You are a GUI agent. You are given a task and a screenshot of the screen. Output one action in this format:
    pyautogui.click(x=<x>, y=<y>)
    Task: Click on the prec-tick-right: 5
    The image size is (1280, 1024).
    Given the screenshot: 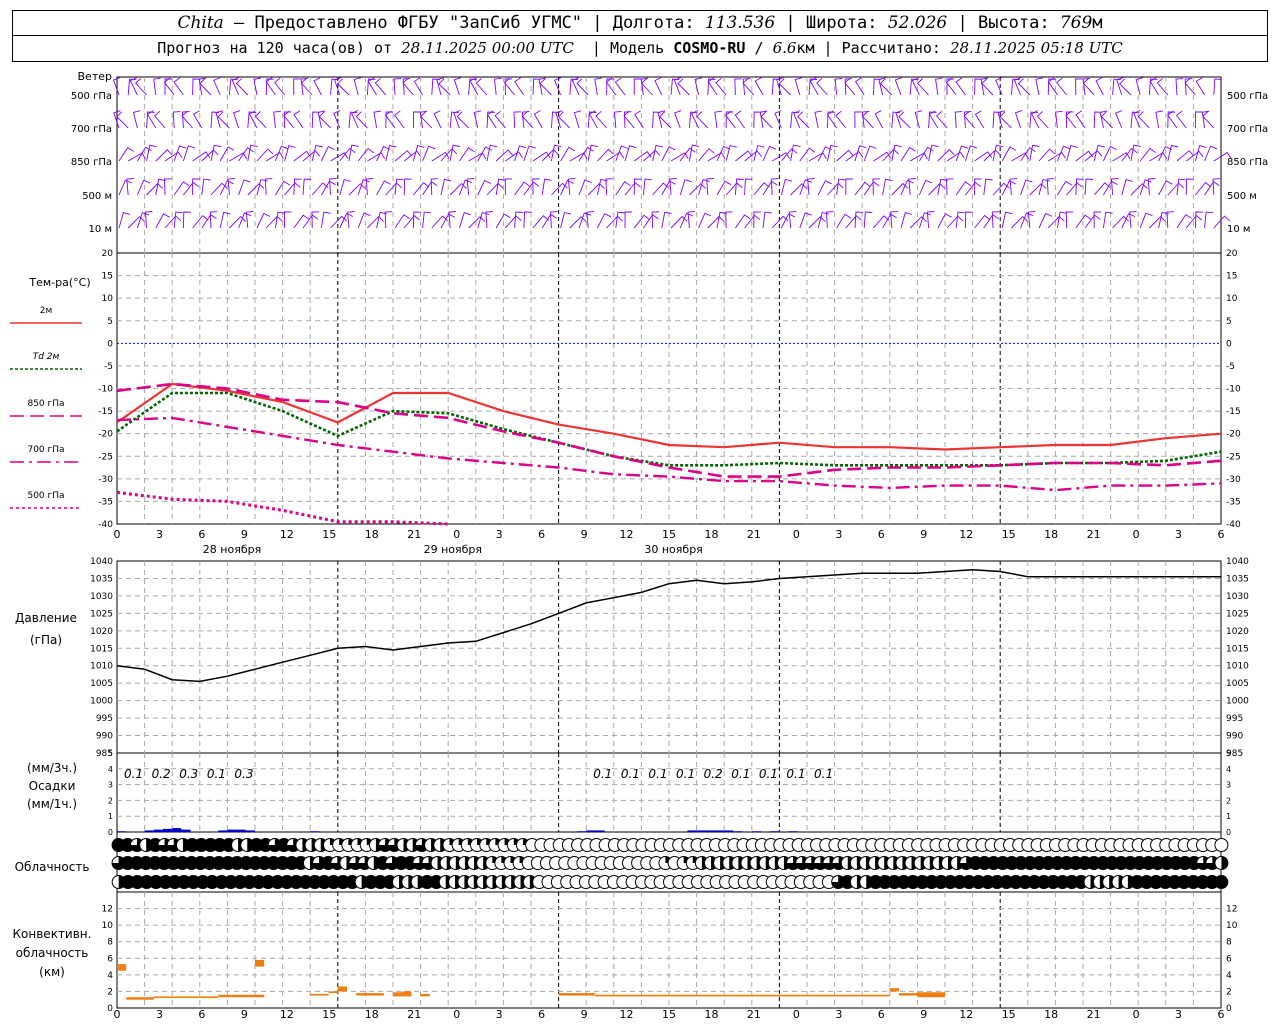 What is the action you would take?
    pyautogui.click(x=1228, y=753)
    